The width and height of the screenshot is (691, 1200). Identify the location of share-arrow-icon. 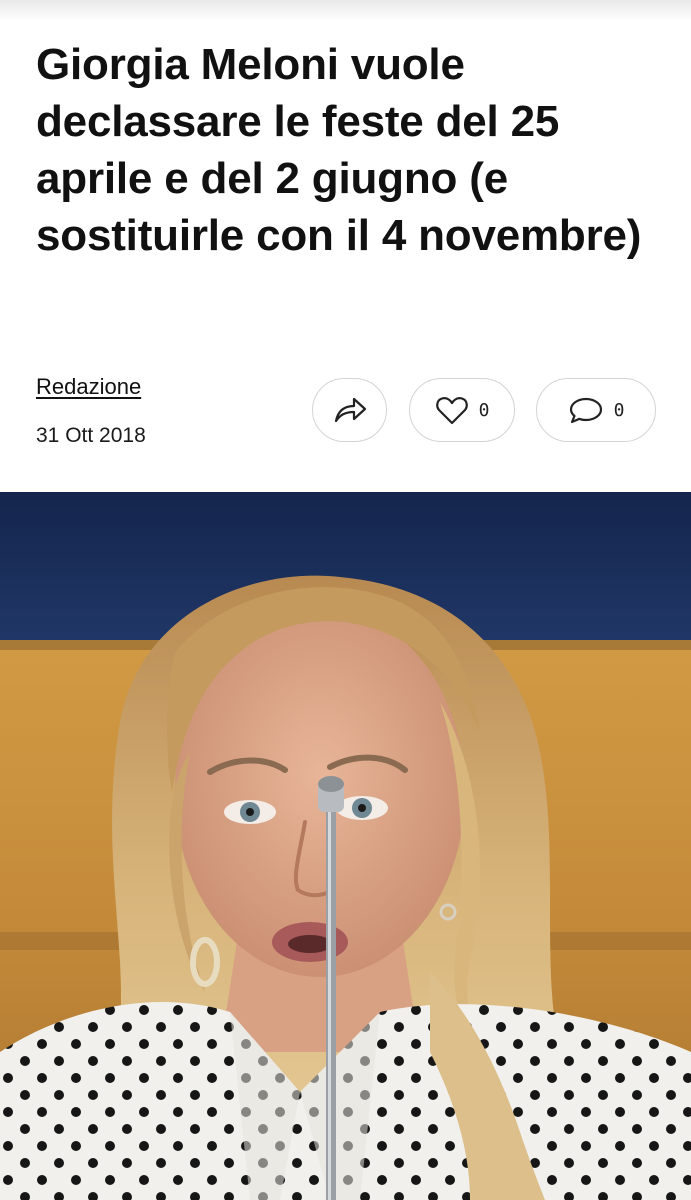
(350, 410).